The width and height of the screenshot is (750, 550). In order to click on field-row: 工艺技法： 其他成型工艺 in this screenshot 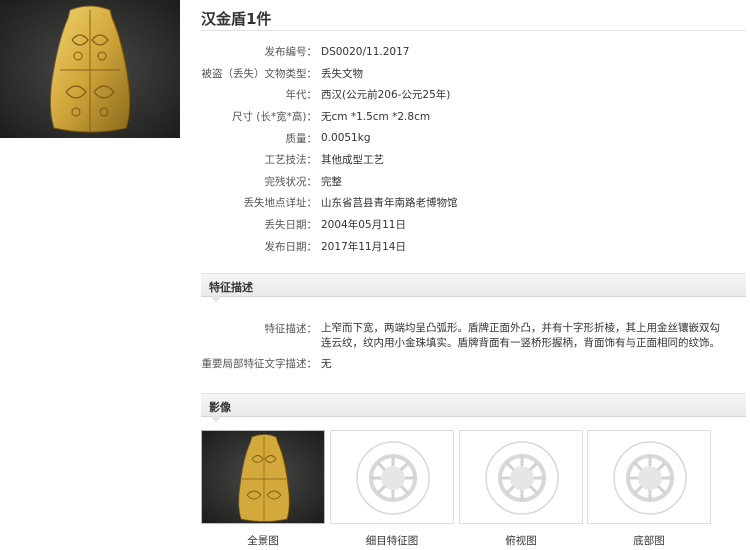, I will do `click(473, 160)`.